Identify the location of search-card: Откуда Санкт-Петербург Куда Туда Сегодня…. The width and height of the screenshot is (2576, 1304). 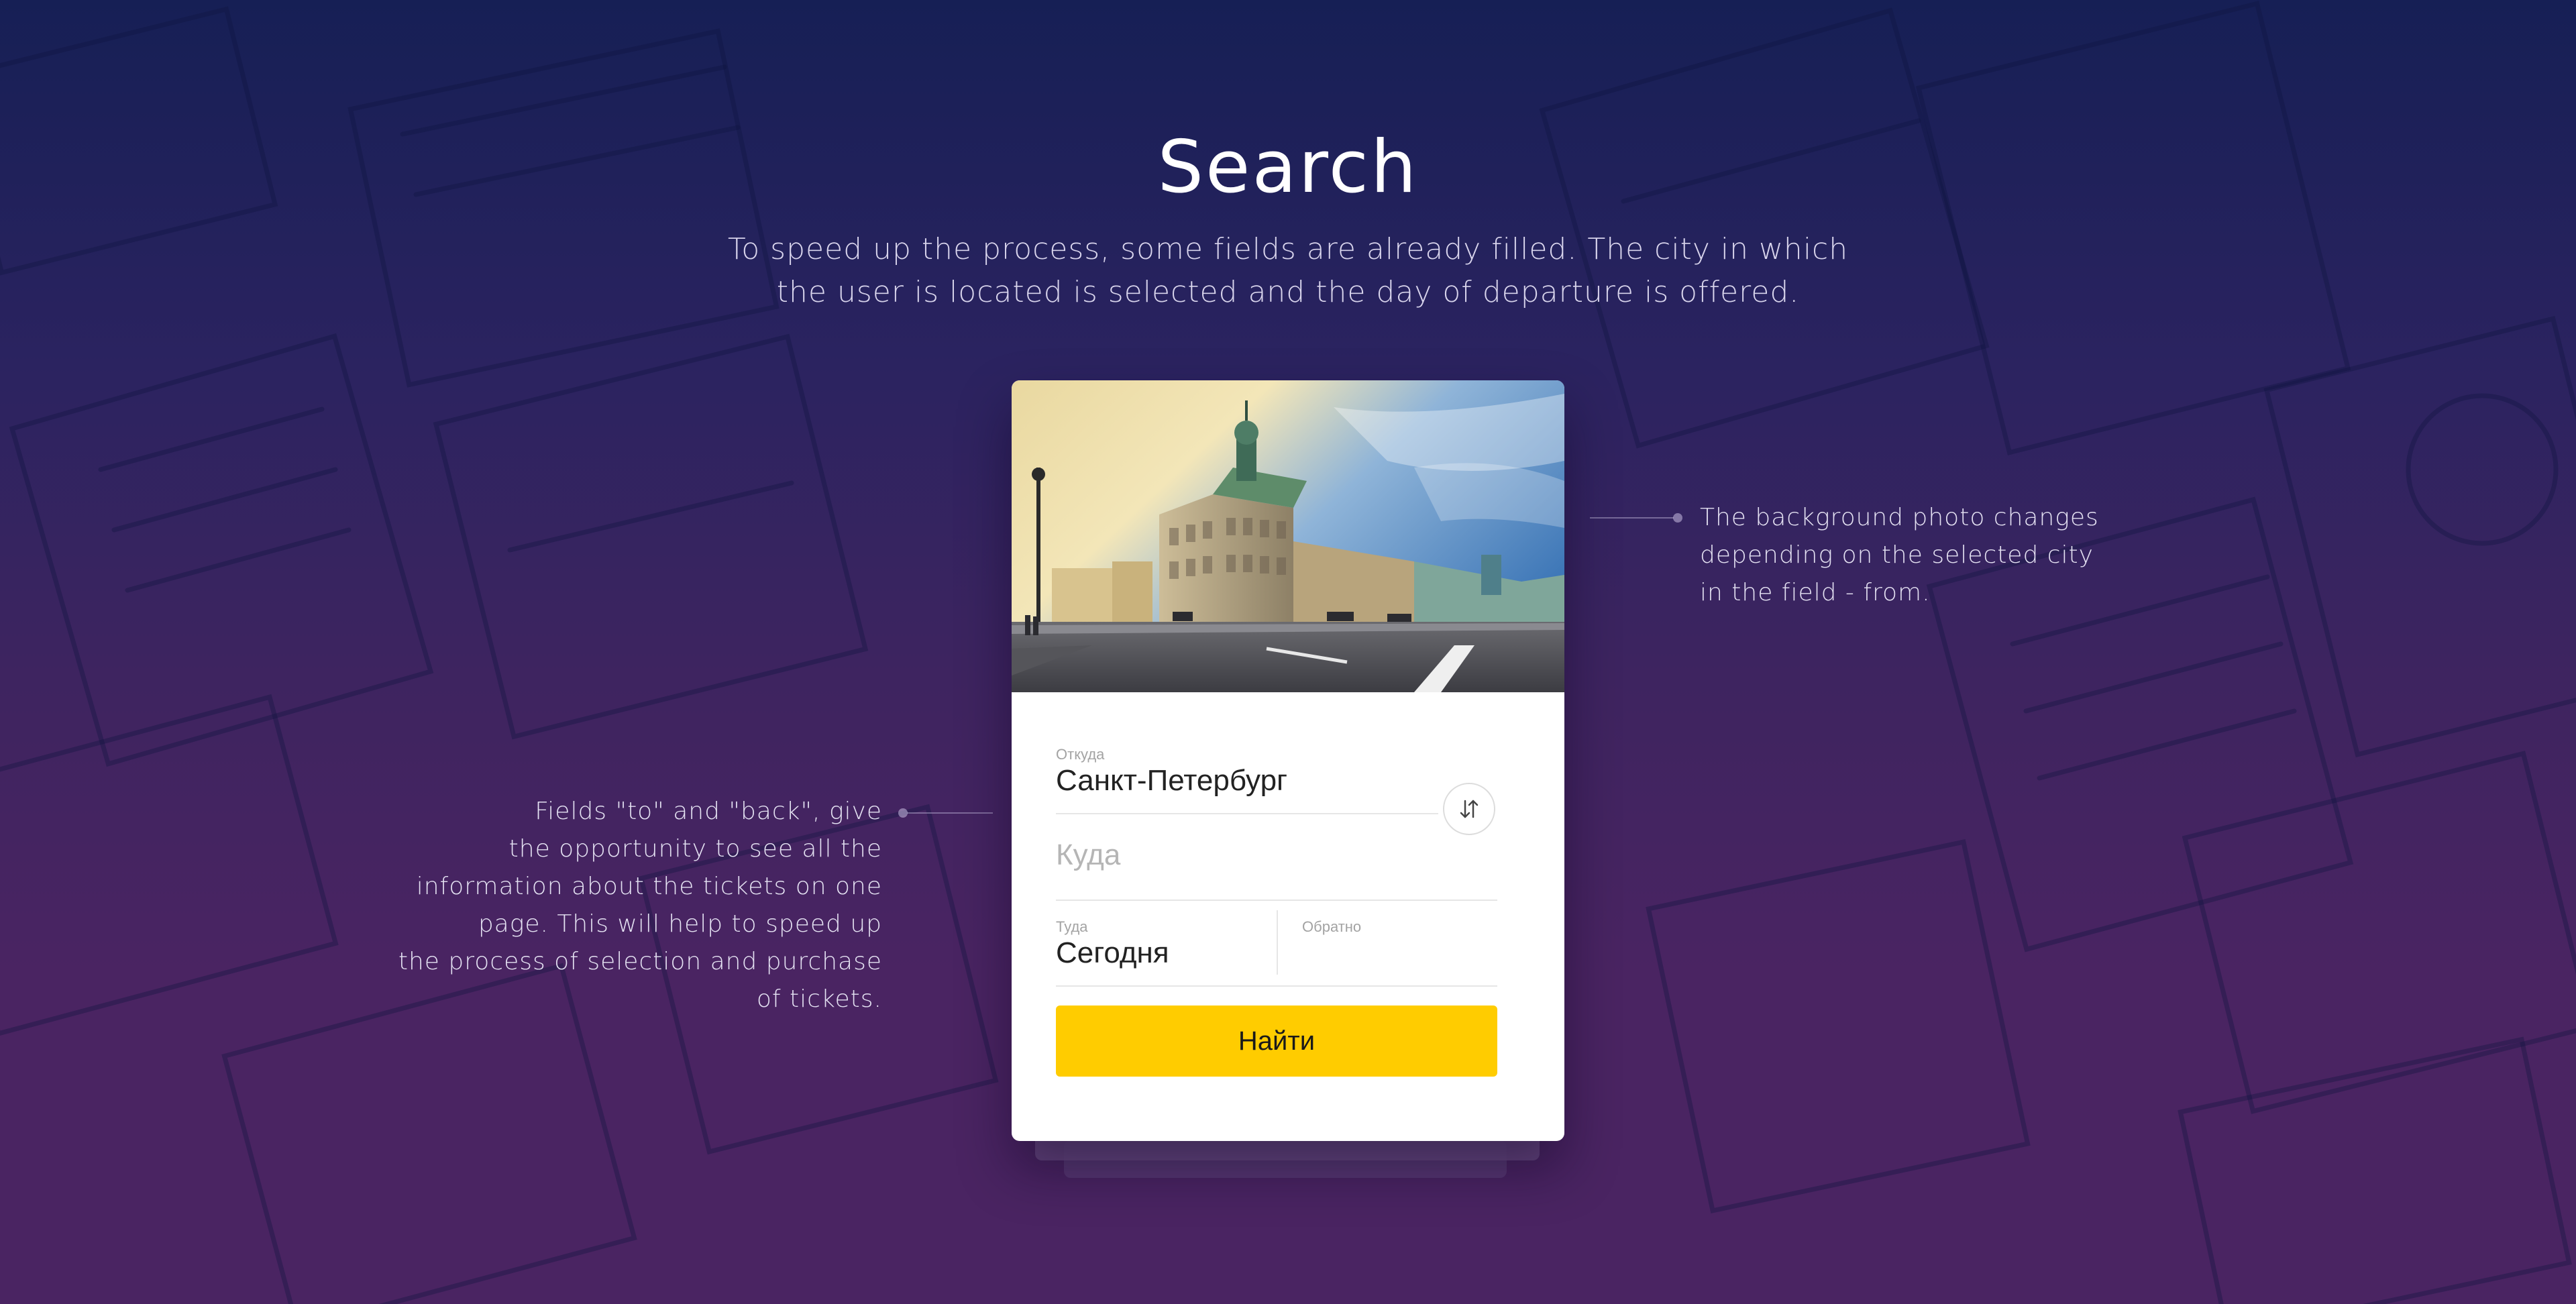
(1288, 760).